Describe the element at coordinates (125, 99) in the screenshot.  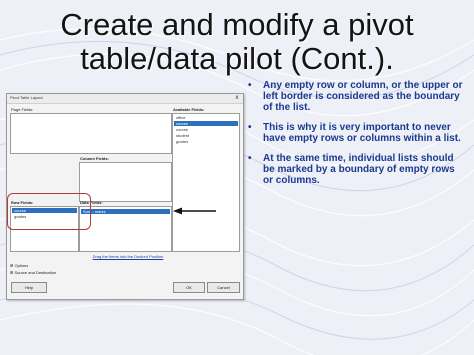
I see `dialog-title-bar: Pivot Table Layout x` at that location.